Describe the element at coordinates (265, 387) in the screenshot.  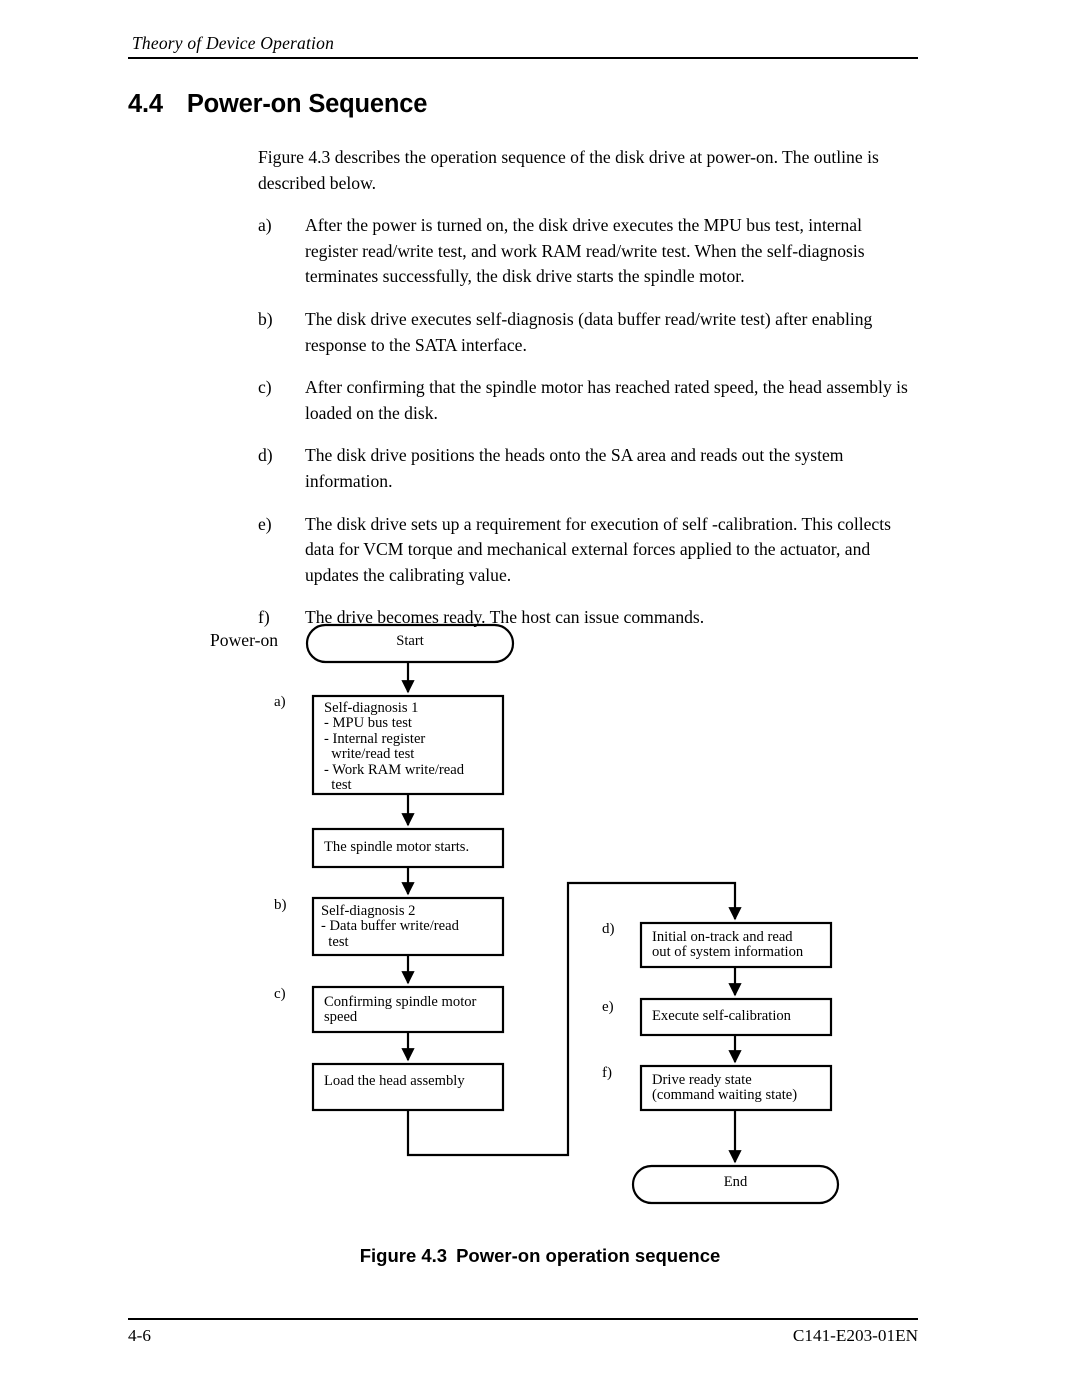
I see `list-item-marker: c)` at that location.